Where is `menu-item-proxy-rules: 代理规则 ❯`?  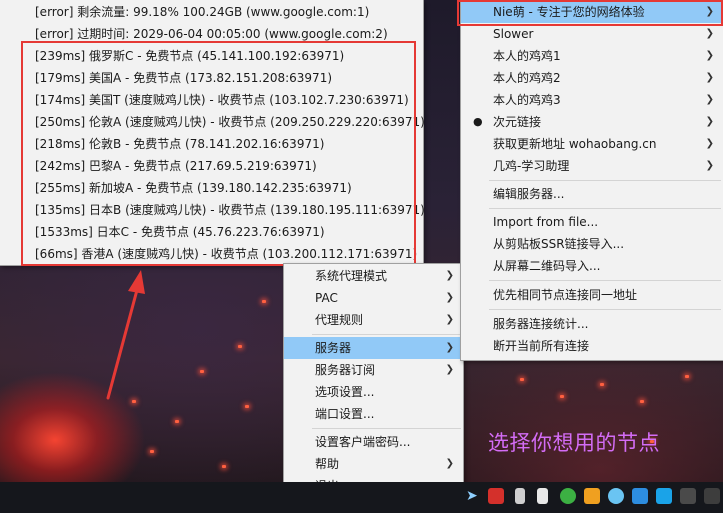
menu-item-proxy-rules: 代理规则 ❯ is located at coordinates (373, 320).